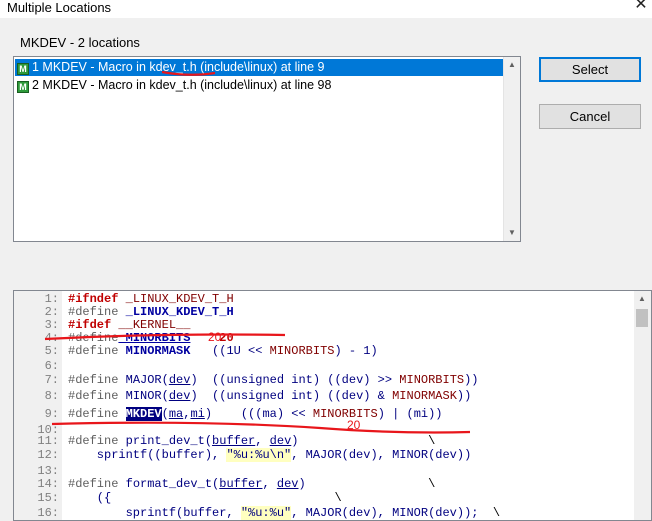 The height and width of the screenshot is (521, 652). What do you see at coordinates (147, 455) in the screenshot?
I see `code-token: sprintf((buffer),` at bounding box center [147, 455].